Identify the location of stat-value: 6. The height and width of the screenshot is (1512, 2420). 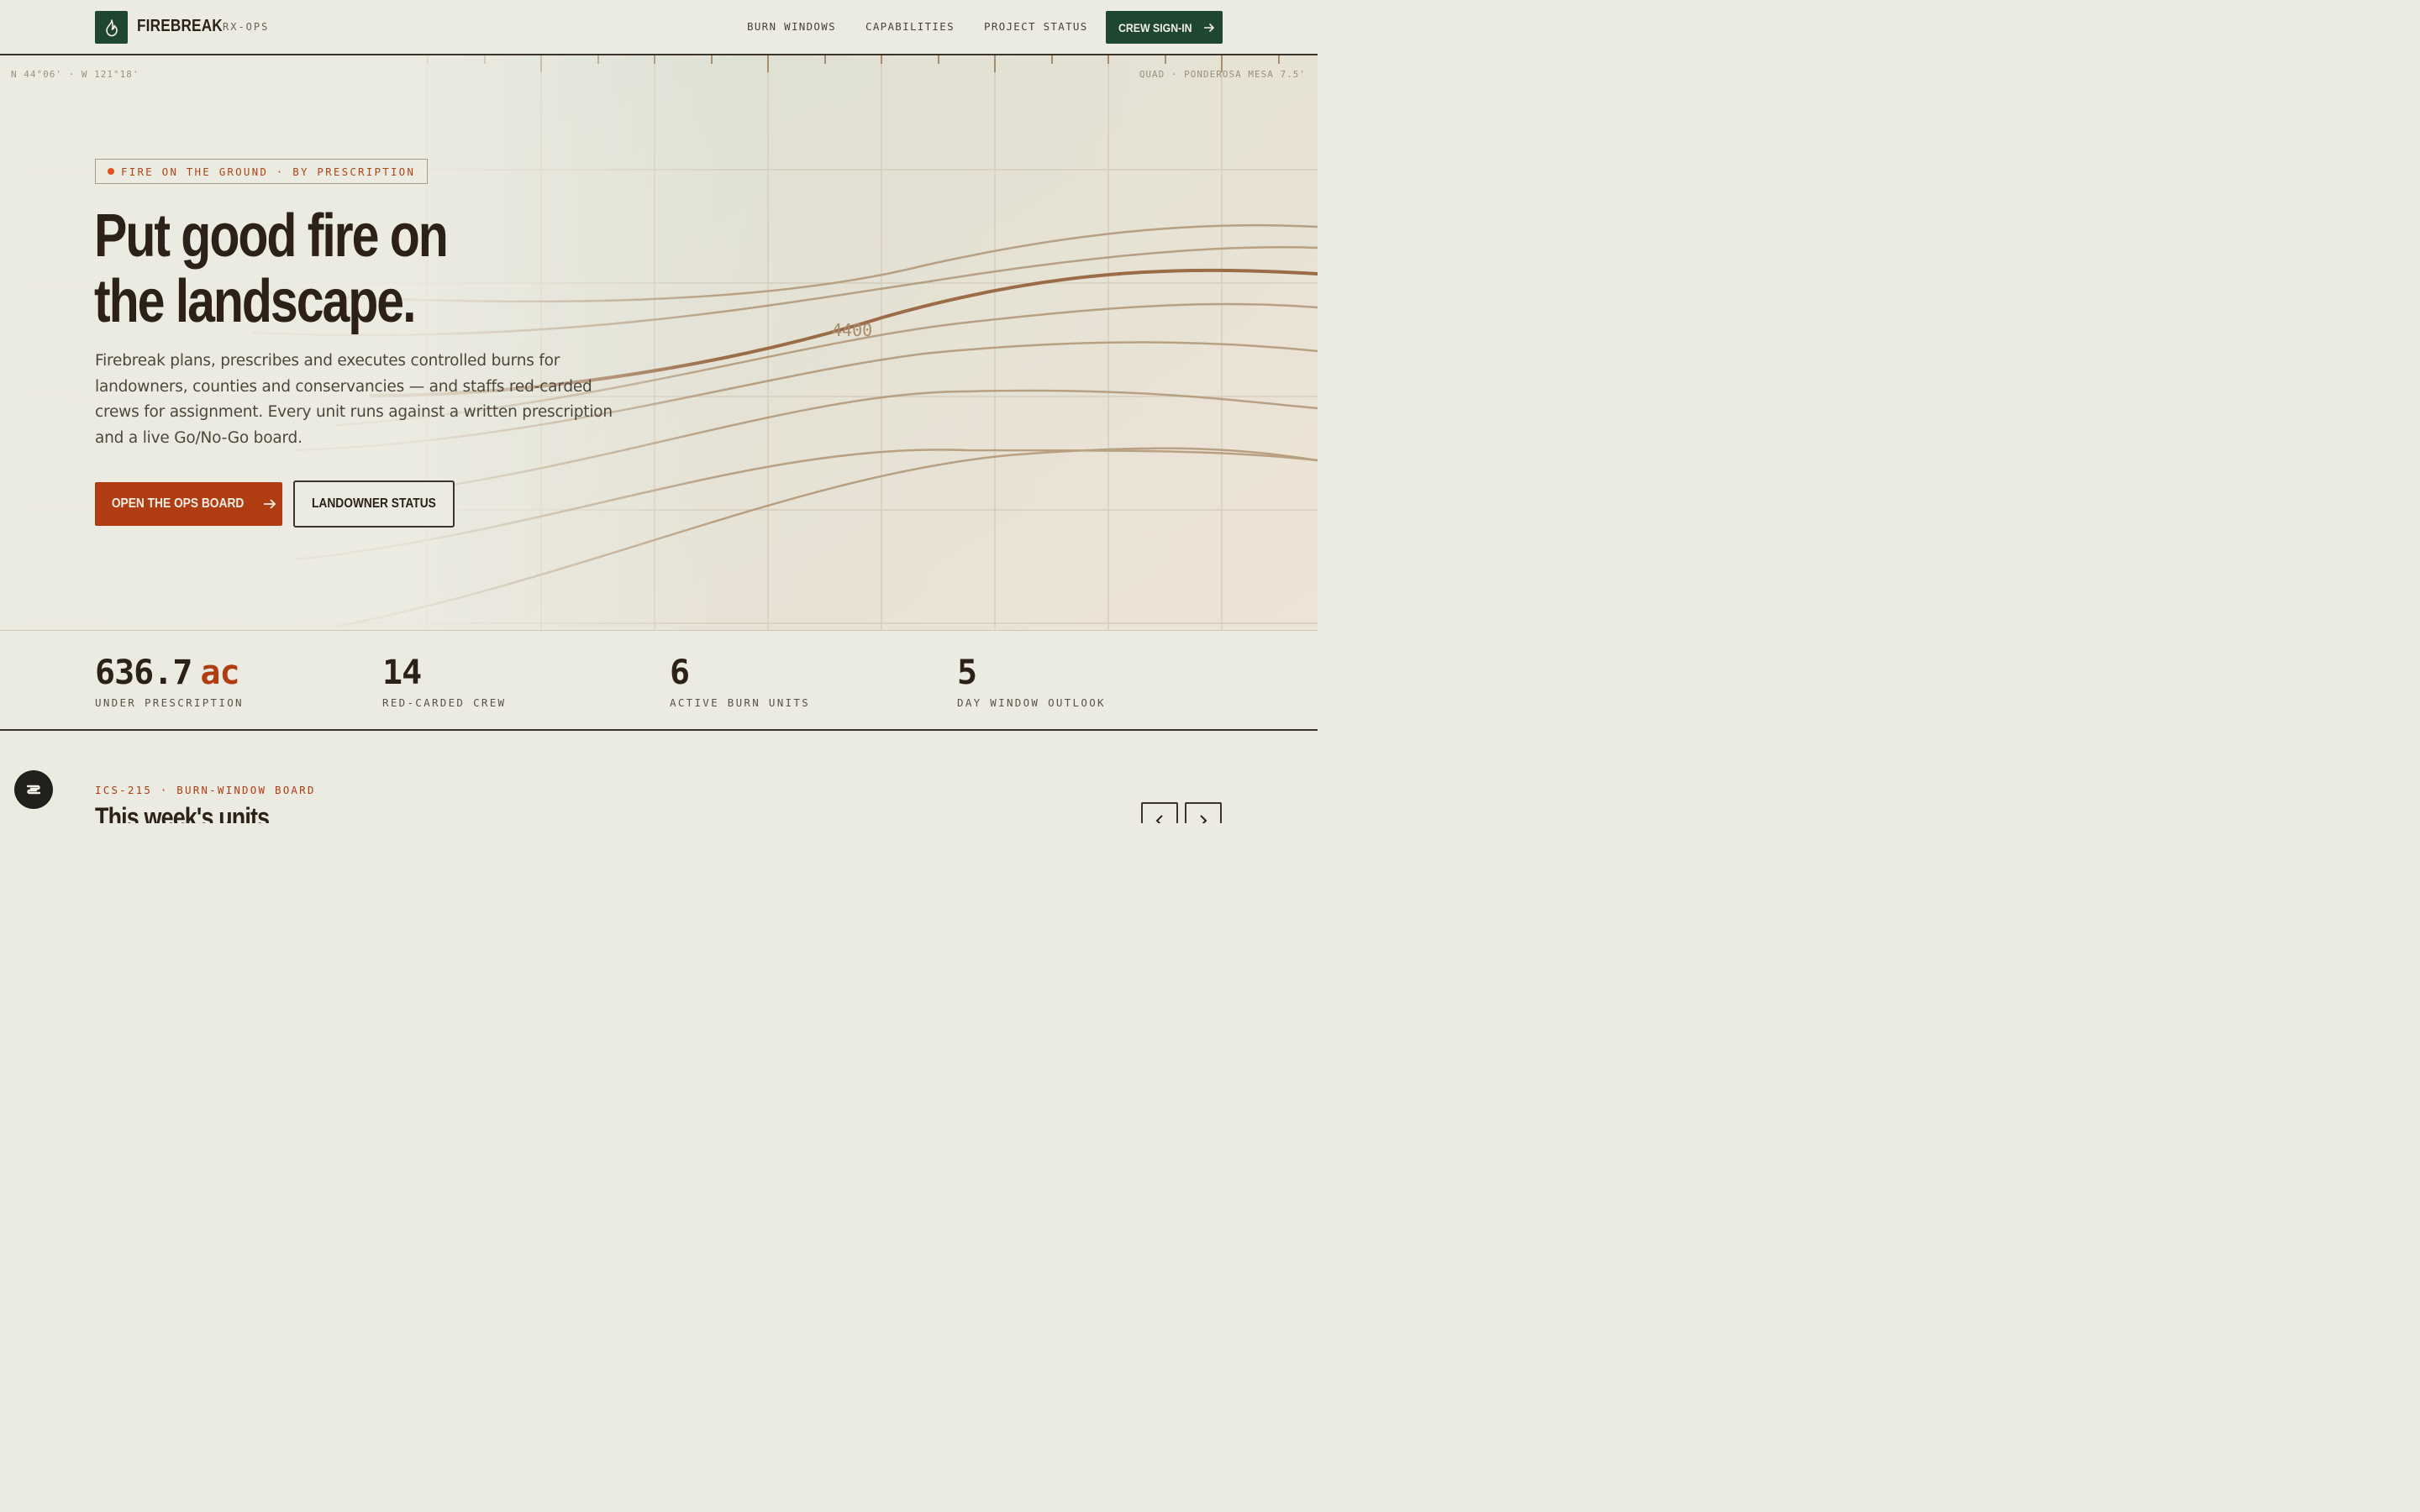
(680, 673).